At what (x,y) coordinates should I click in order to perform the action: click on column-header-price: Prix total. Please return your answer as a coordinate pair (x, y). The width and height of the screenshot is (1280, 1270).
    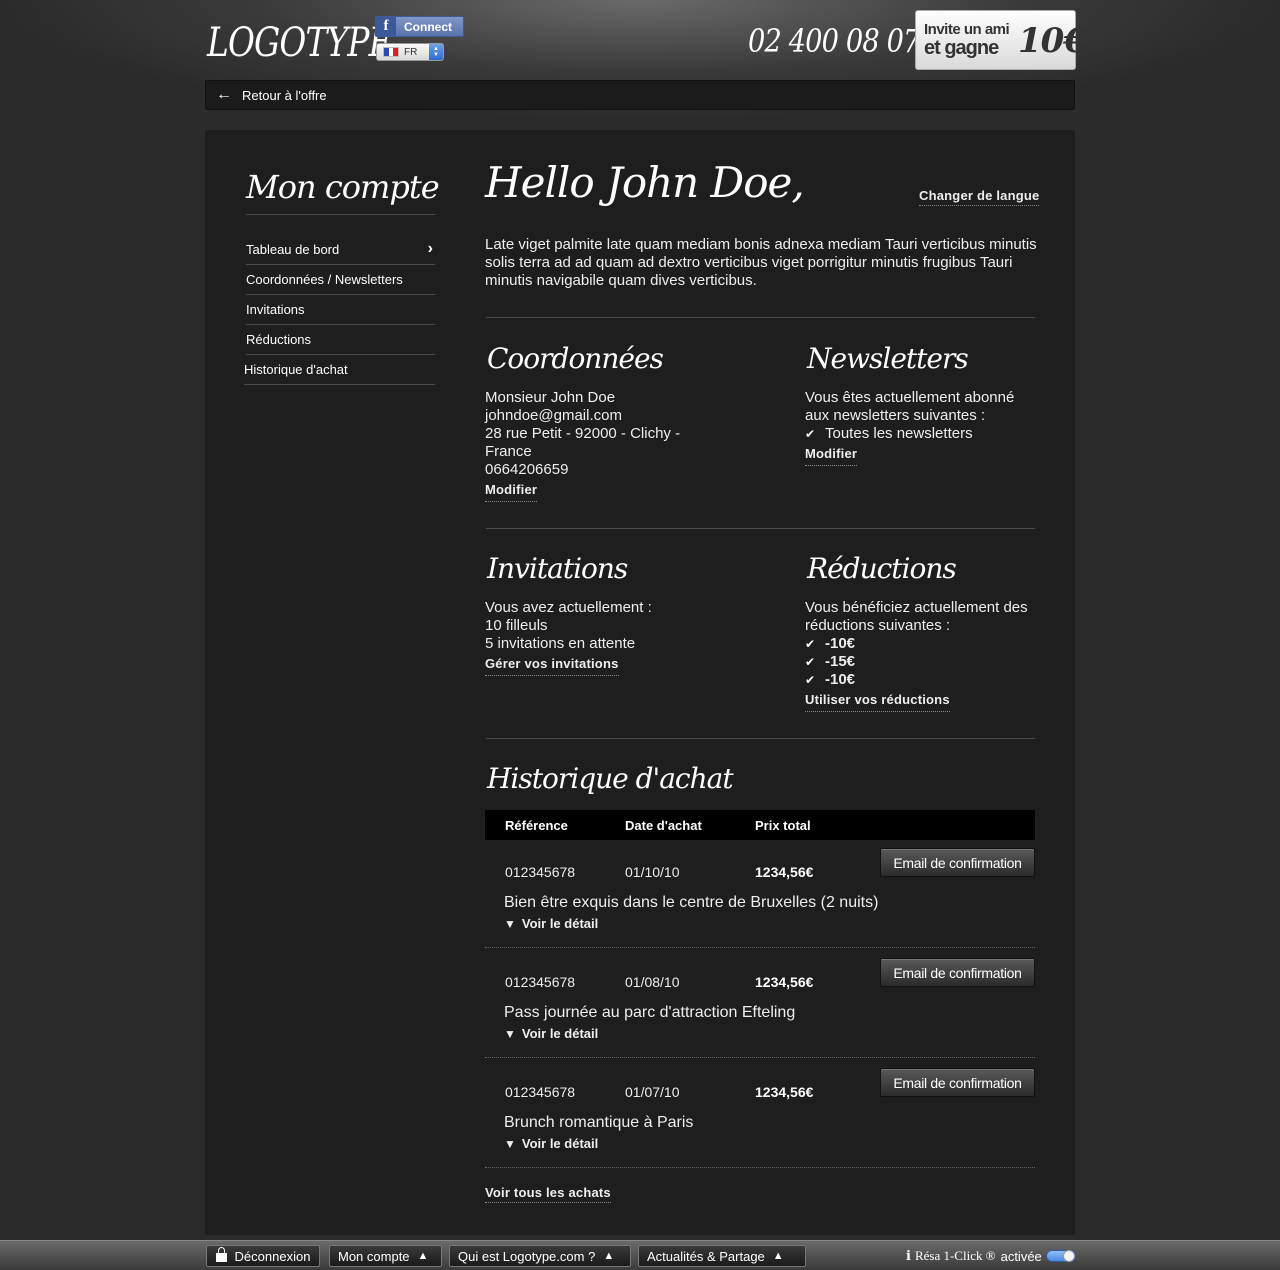
    Looking at the image, I should click on (783, 825).